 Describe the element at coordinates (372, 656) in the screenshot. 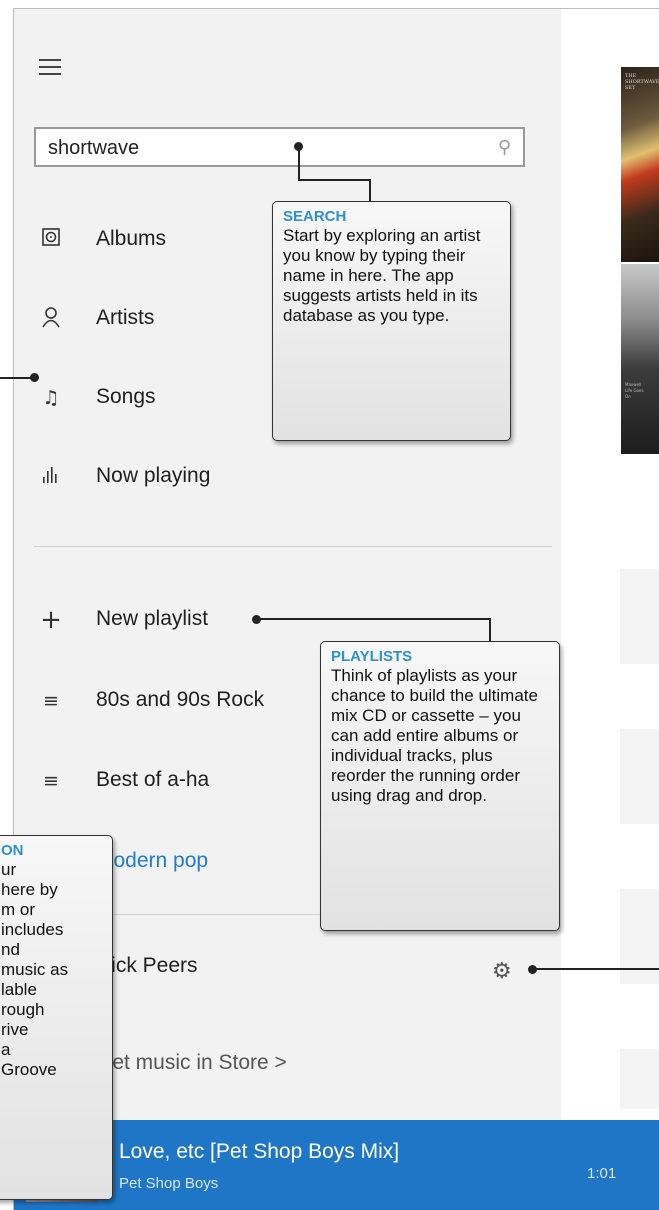

I see `callout-heading: PLAYLISTS` at that location.